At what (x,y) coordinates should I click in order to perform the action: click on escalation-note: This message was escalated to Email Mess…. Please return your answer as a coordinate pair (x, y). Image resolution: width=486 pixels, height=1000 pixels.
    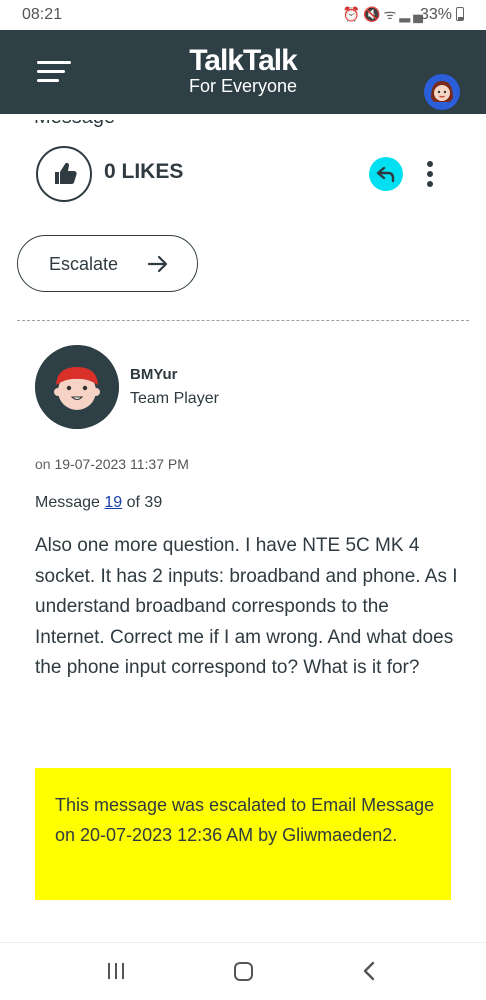
    Looking at the image, I should click on (243, 834).